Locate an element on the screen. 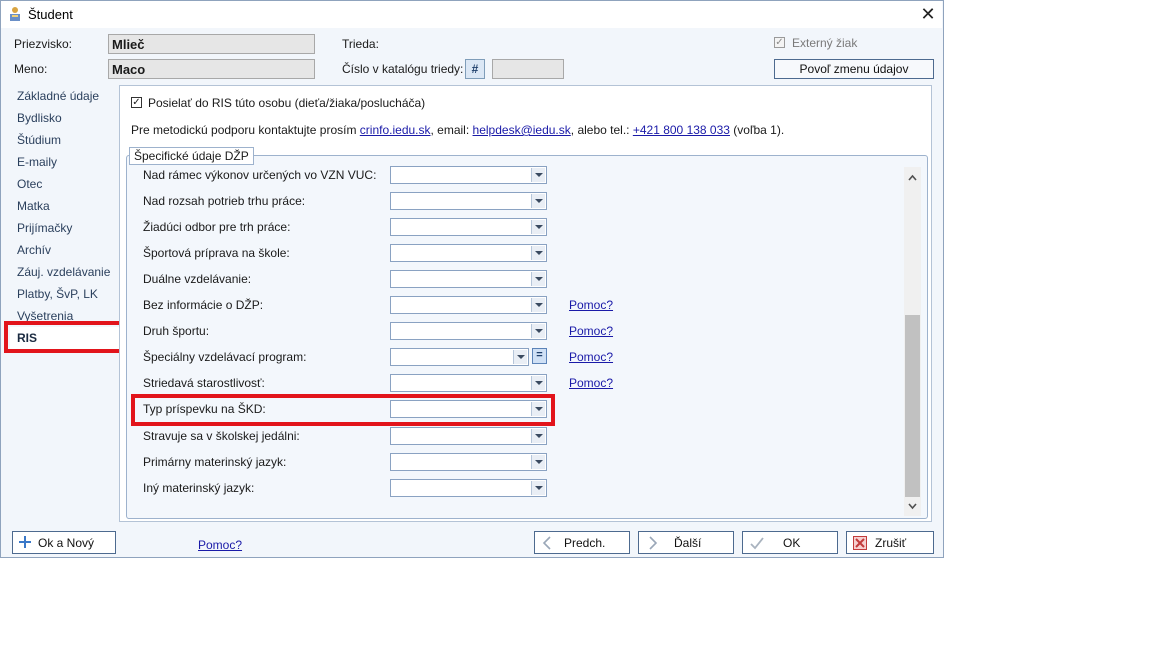 This screenshot has width=1152, height=648. helpdesk-email-link: helpdesk@iedu.sk is located at coordinates (522, 130).